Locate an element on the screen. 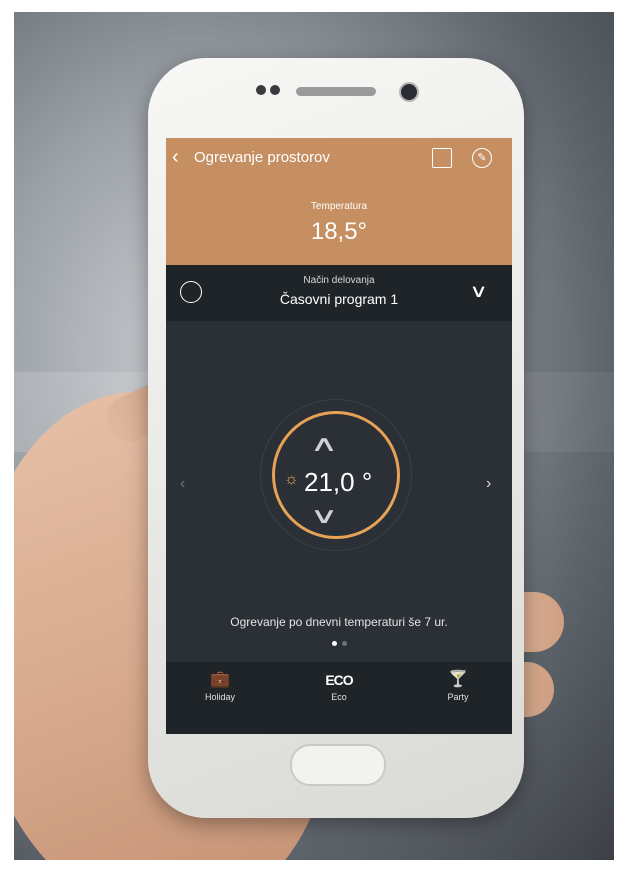 The image size is (625, 870). front-camera is located at coordinates (409, 92).